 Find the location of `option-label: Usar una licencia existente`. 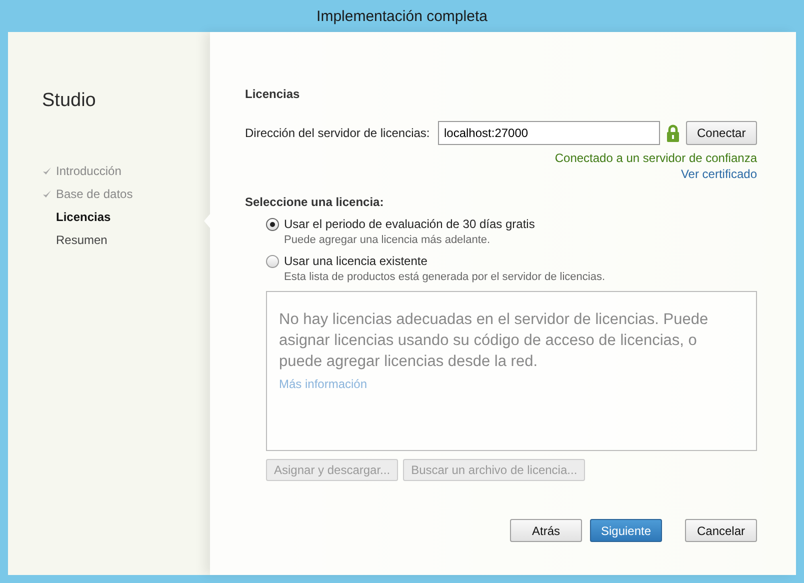

option-label: Usar una licencia existente is located at coordinates (356, 261).